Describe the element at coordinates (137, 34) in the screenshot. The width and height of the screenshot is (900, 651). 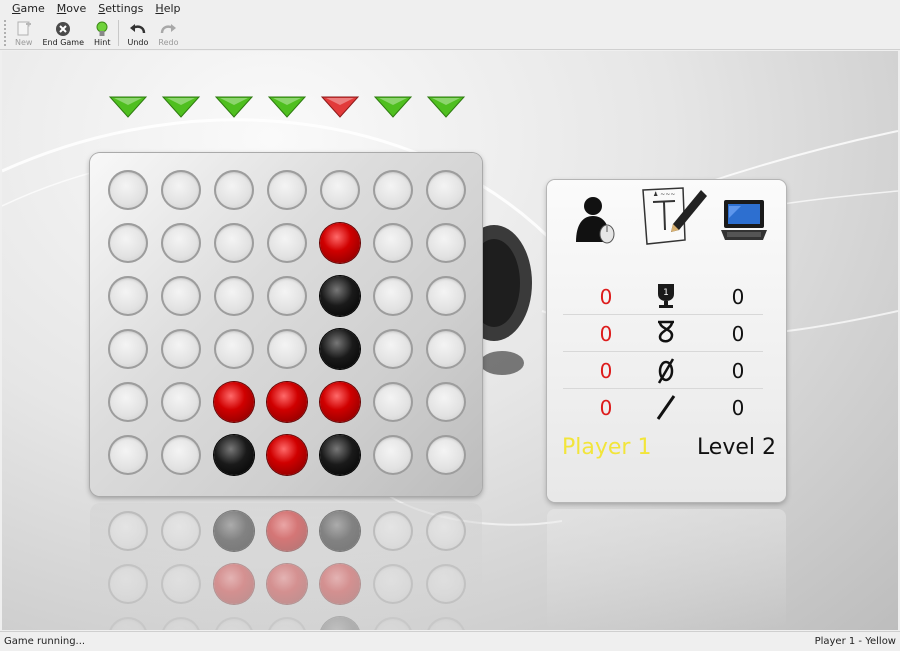
I see `undo-button: Undo` at that location.